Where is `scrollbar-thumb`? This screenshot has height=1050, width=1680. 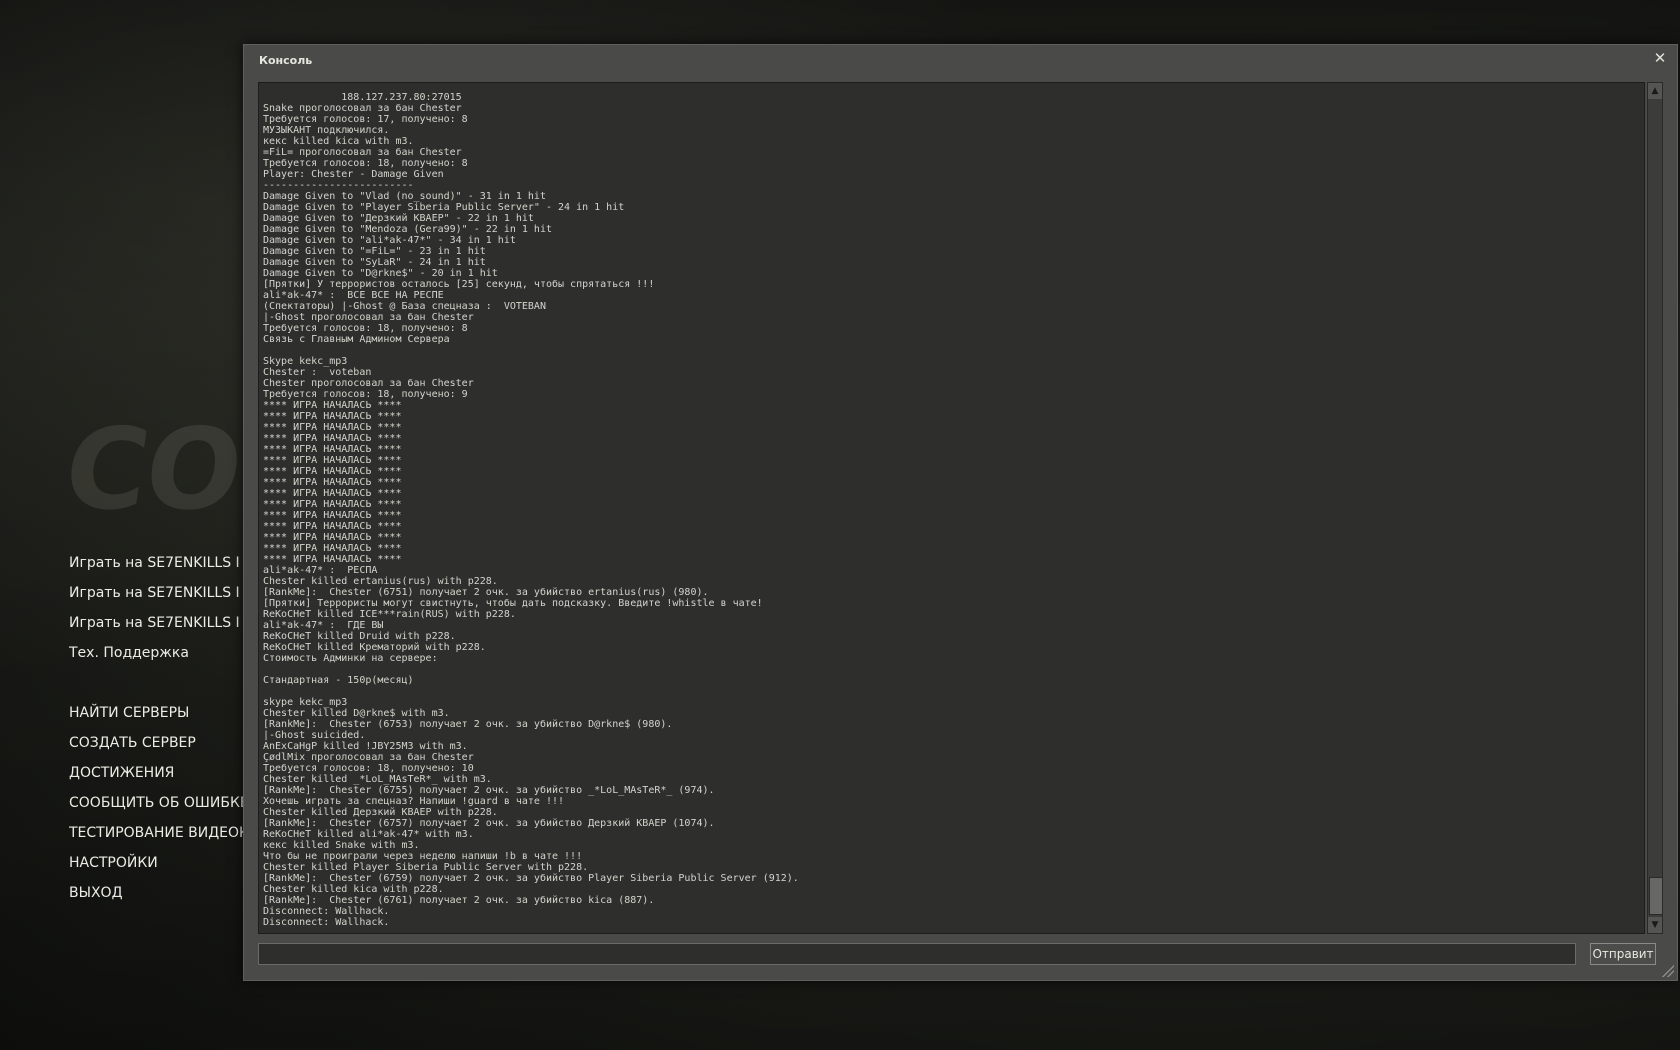 scrollbar-thumb is located at coordinates (1656, 896).